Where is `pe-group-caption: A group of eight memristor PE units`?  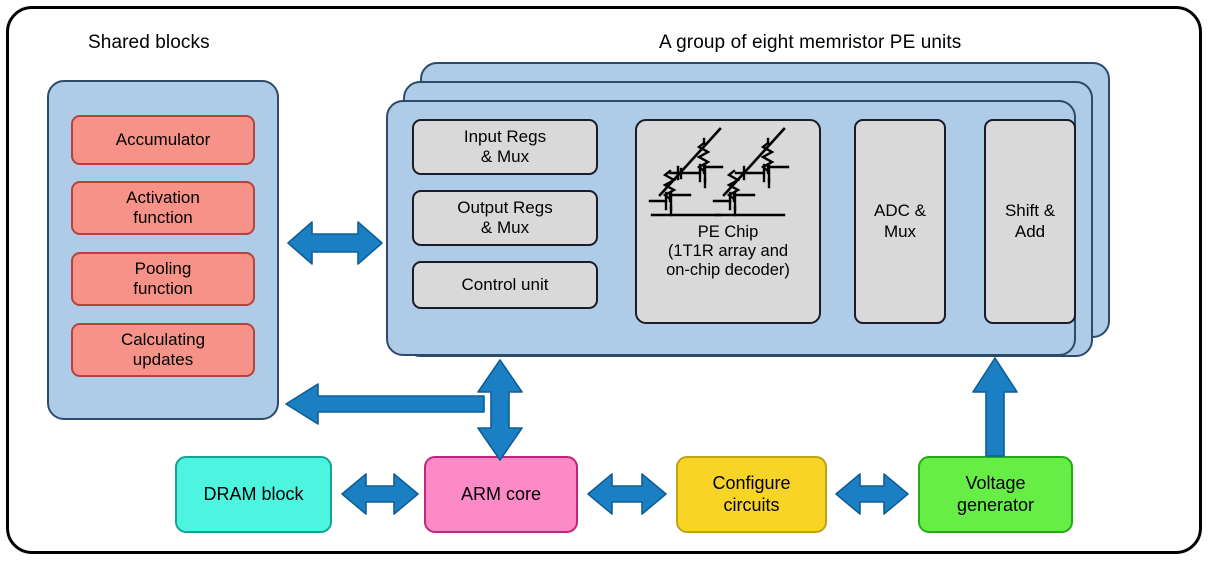 pe-group-caption: A group of eight memristor PE units is located at coordinates (810, 42).